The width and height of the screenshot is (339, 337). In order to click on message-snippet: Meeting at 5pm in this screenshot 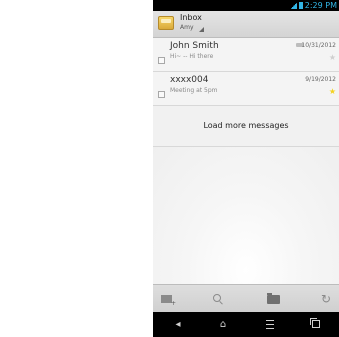, I will do `click(194, 90)`.